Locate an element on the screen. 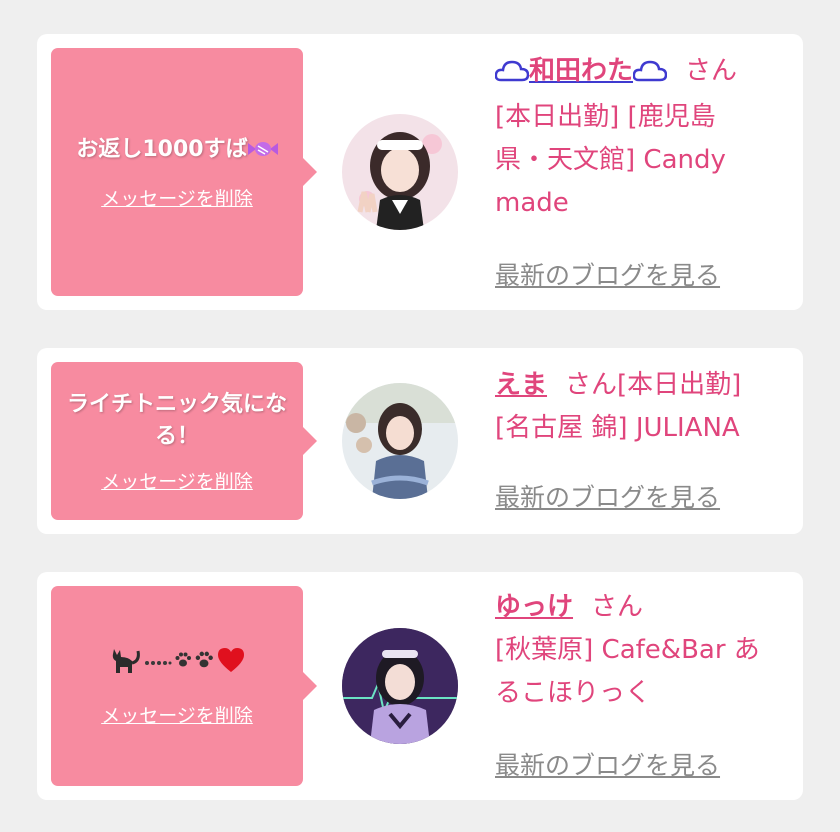  cast-name-link: 和田わた is located at coordinates (581, 71).